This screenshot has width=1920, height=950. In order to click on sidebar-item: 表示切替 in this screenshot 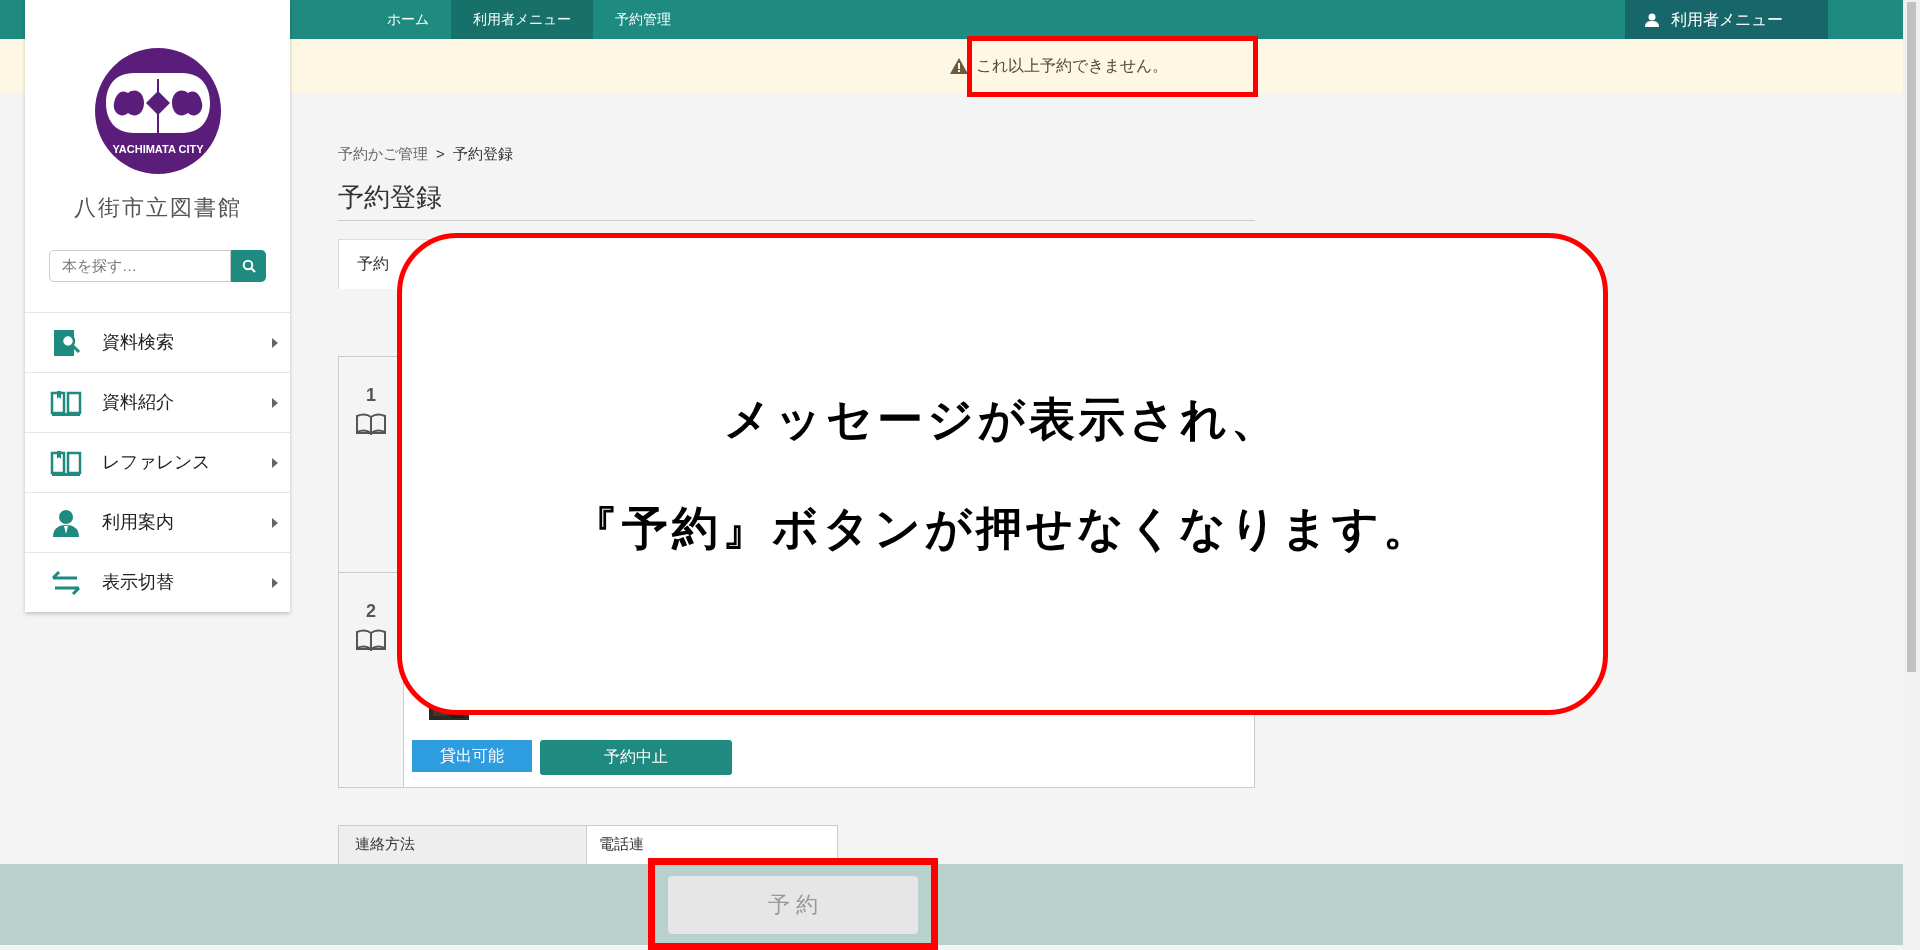, I will do `click(157, 582)`.